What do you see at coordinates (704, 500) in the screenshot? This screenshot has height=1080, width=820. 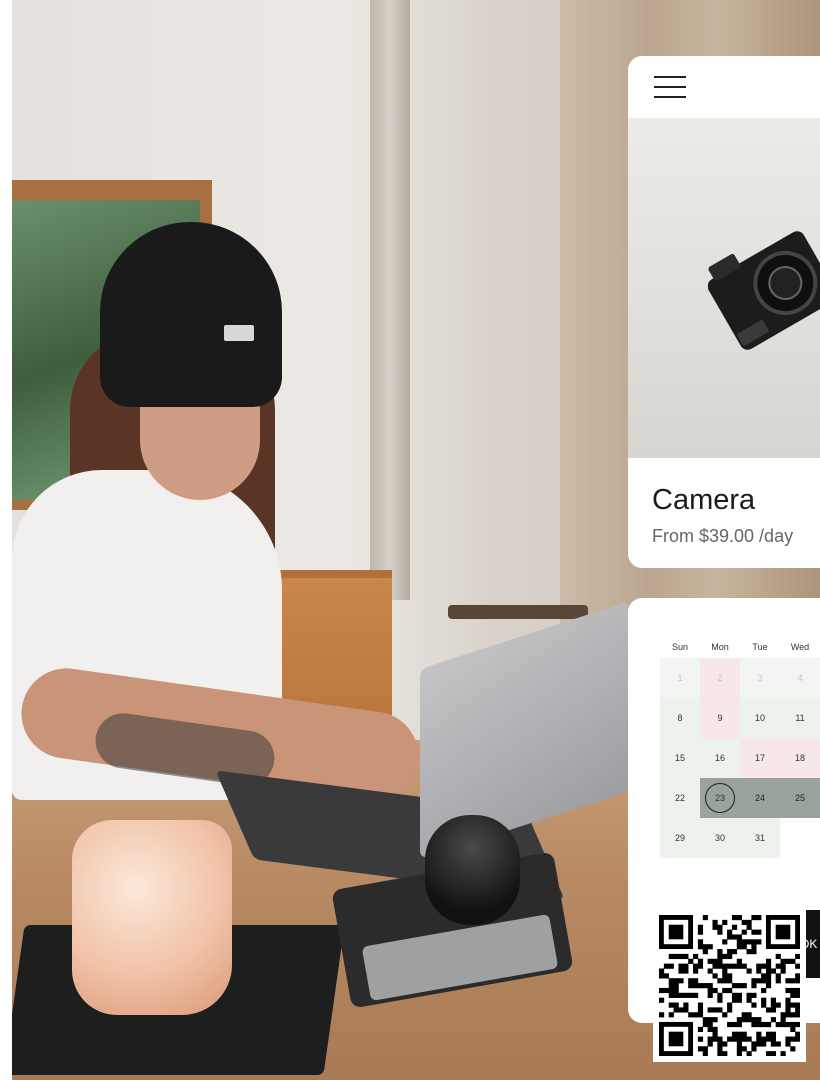 I see `product-title: Camera` at bounding box center [704, 500].